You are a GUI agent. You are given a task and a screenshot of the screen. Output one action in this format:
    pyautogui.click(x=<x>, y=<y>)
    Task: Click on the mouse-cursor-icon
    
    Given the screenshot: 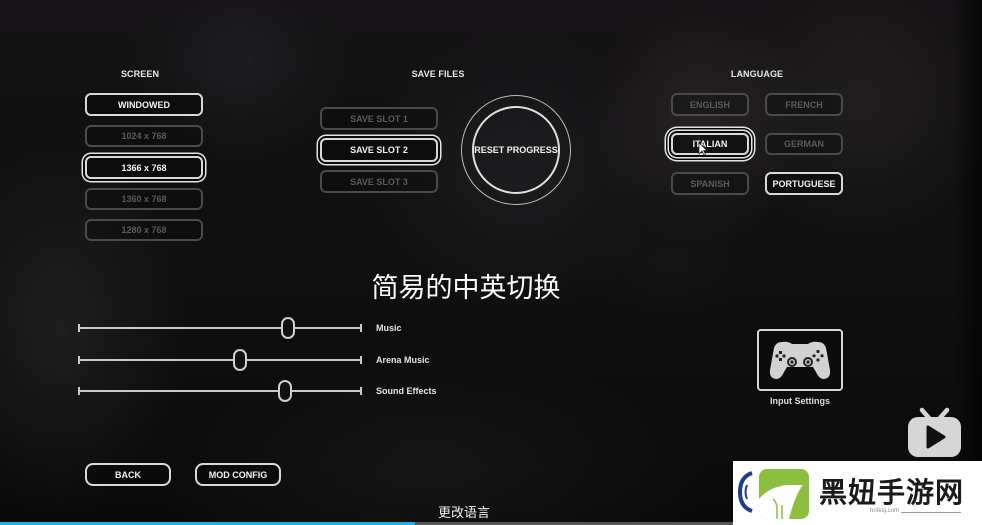 What is the action you would take?
    pyautogui.click(x=703, y=149)
    